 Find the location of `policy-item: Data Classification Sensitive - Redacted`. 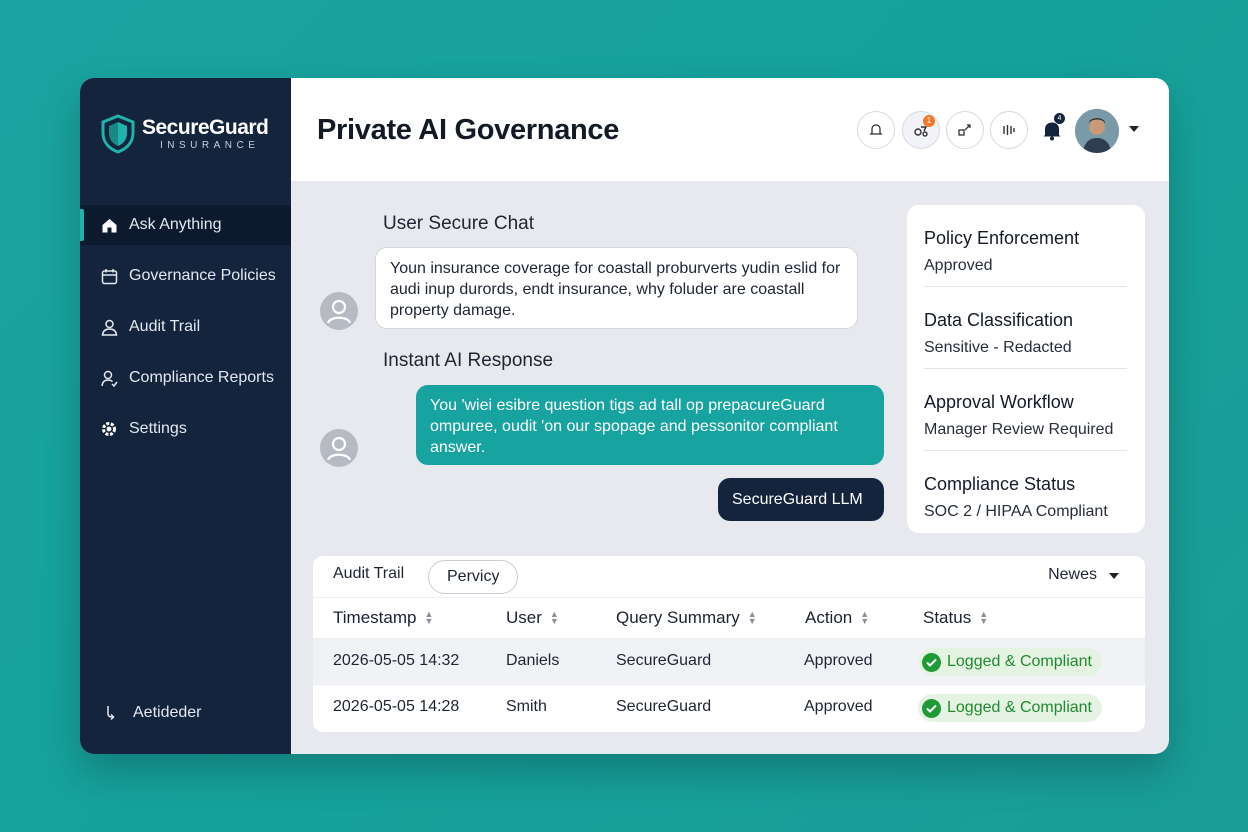

policy-item: Data Classification Sensitive - Redacted is located at coordinates (1025, 328).